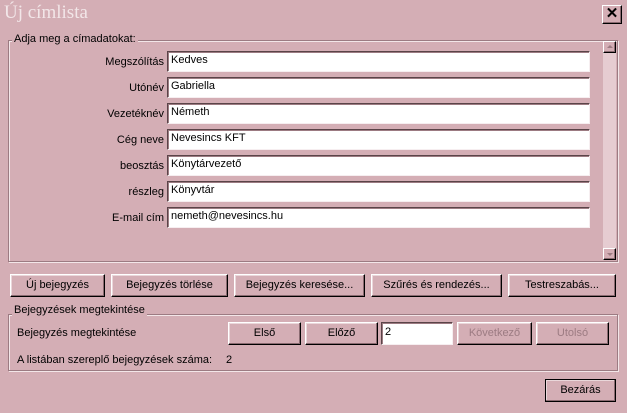  I want to click on label-company: Cég neve, so click(140, 140).